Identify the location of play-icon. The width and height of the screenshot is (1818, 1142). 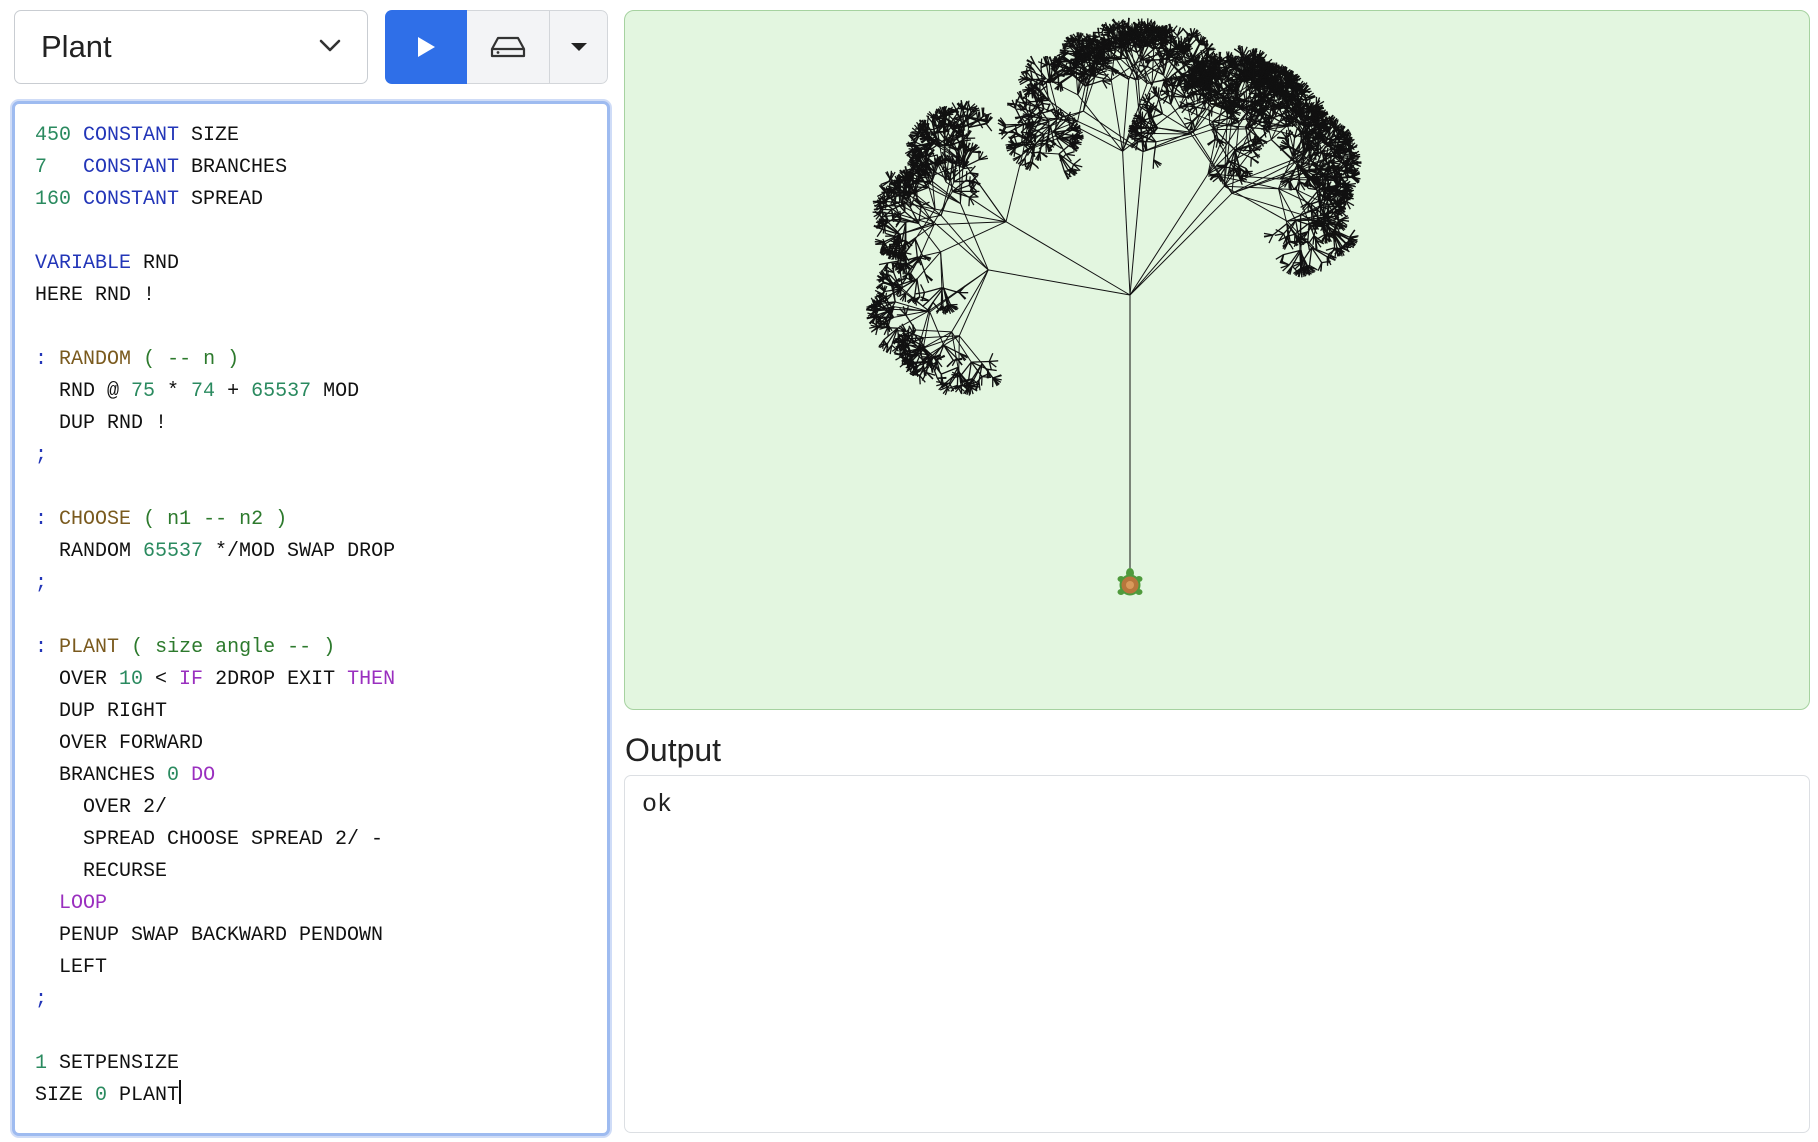
(426, 47).